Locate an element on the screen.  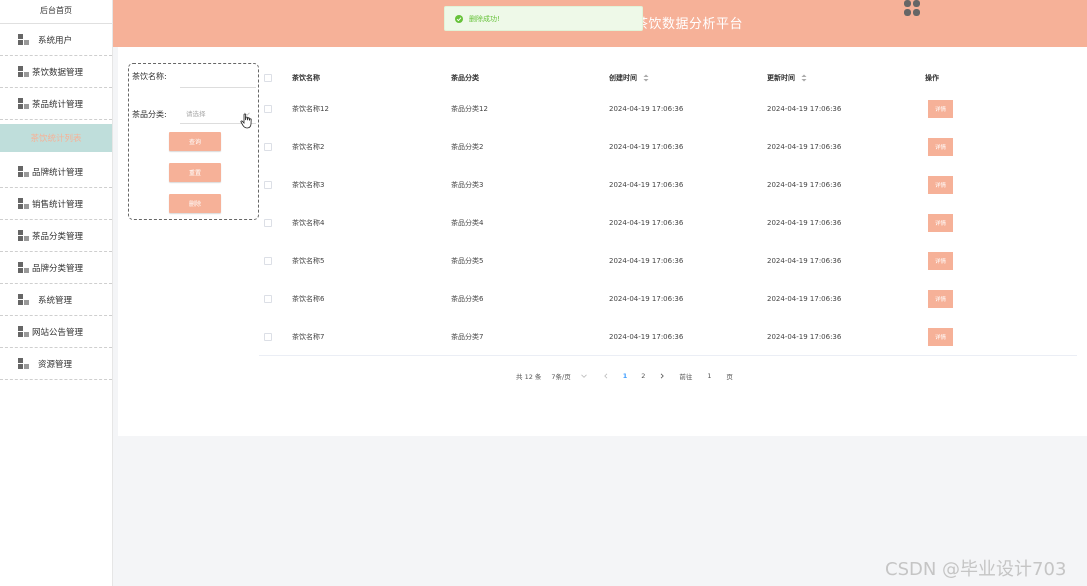
header-updated: 更新时间 is located at coordinates (846, 78).